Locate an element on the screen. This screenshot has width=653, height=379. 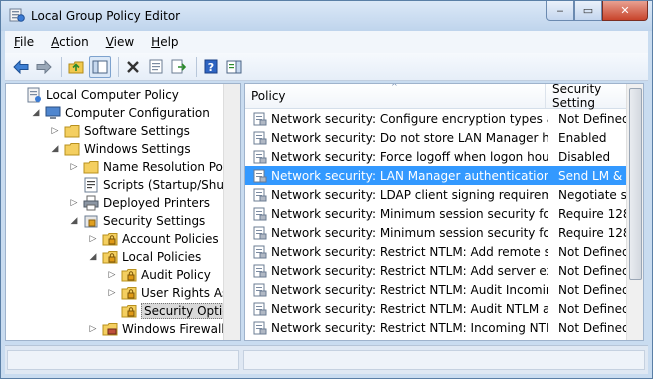
menu-action-label: ction is located at coordinates (74, 42).